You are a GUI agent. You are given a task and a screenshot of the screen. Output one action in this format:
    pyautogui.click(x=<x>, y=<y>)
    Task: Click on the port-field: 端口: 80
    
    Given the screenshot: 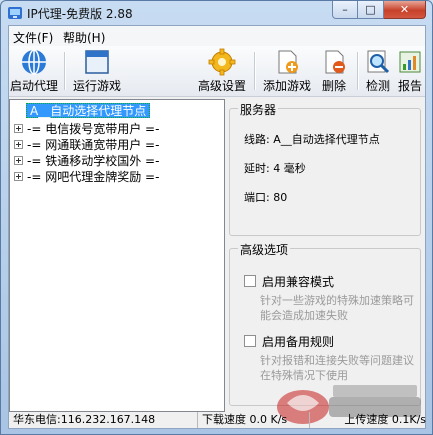 What is the action you would take?
    pyautogui.click(x=265, y=197)
    